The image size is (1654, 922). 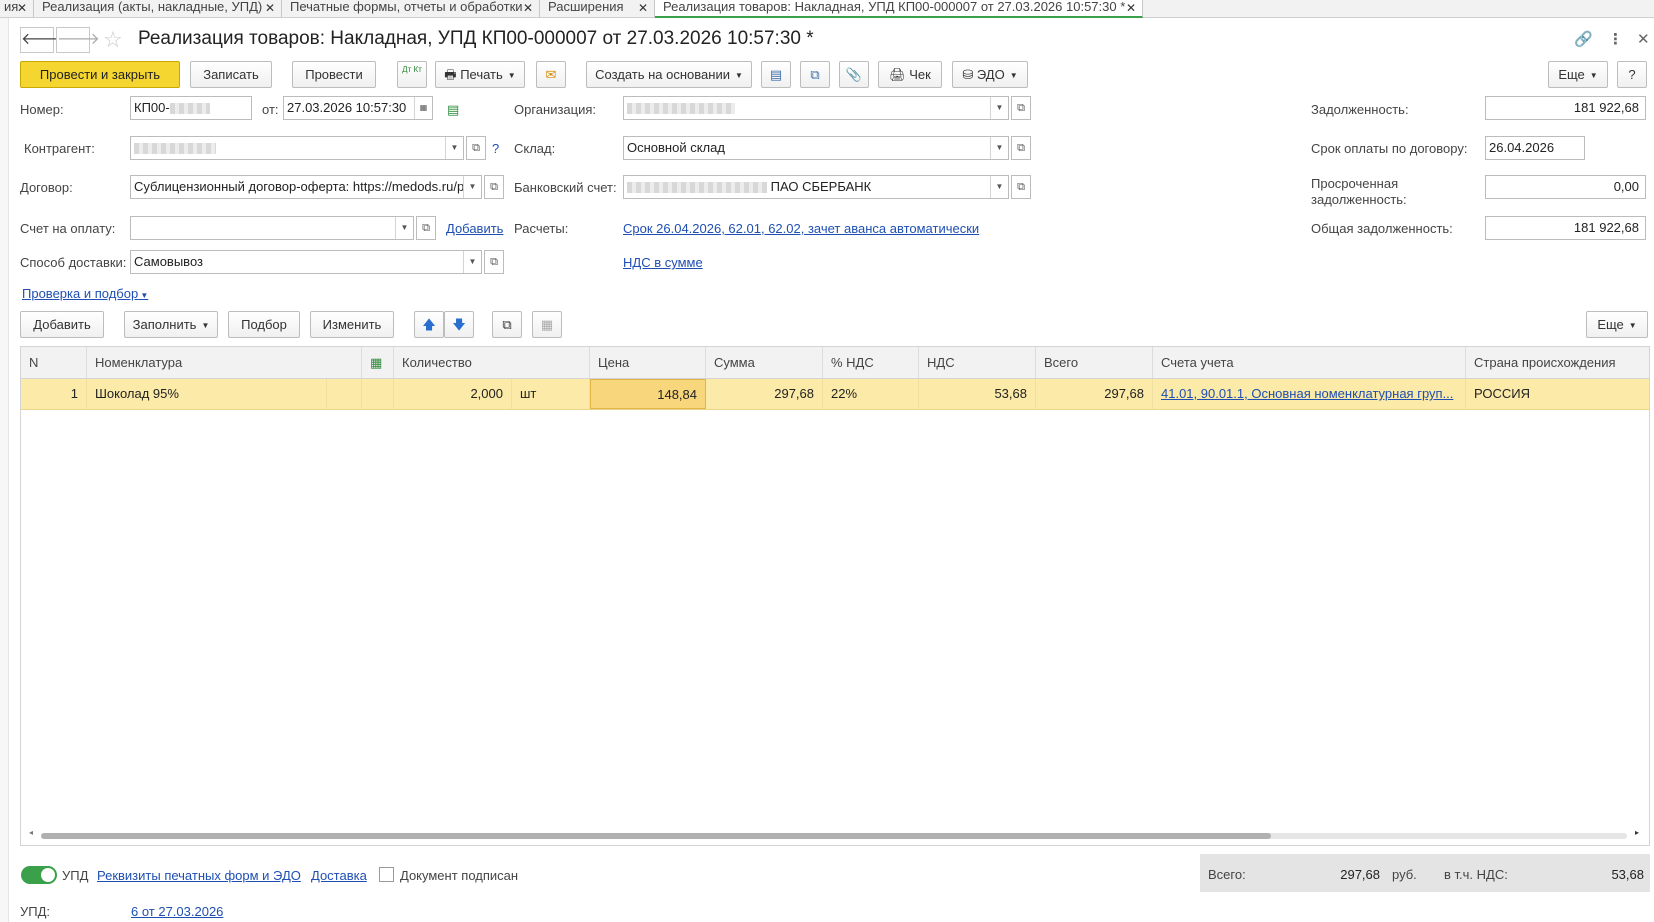 What do you see at coordinates (459, 324) in the screenshot?
I see `move-down-button: 🡇` at bounding box center [459, 324].